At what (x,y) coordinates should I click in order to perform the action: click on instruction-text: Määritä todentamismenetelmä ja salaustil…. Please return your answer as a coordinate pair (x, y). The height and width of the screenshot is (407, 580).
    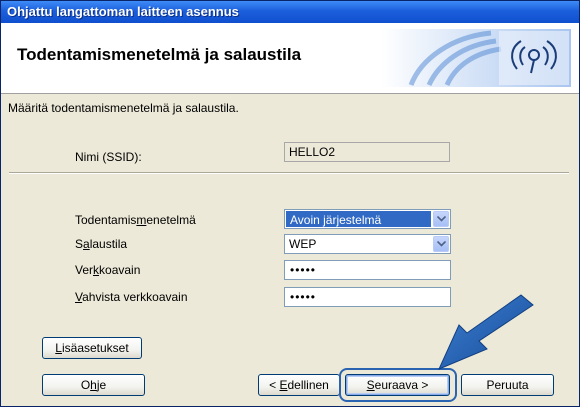
    Looking at the image, I should click on (123, 108).